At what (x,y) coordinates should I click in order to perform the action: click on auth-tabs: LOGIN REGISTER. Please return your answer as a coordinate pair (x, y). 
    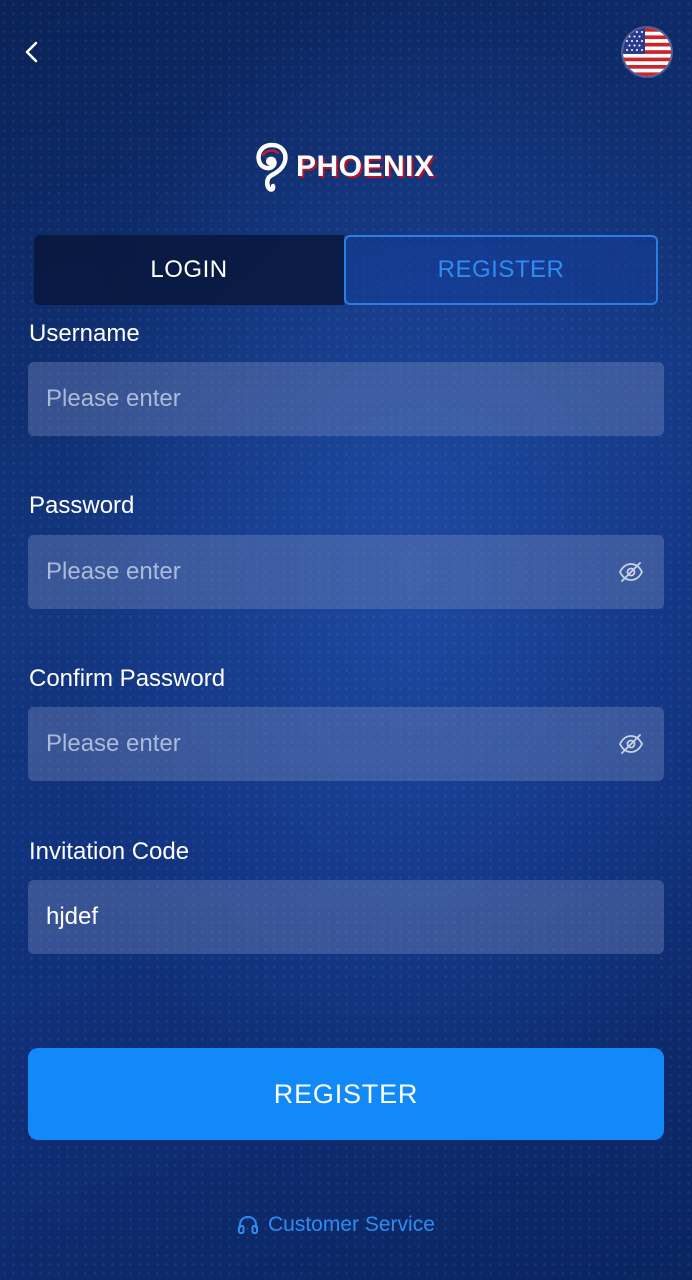
    Looking at the image, I should click on (346, 270).